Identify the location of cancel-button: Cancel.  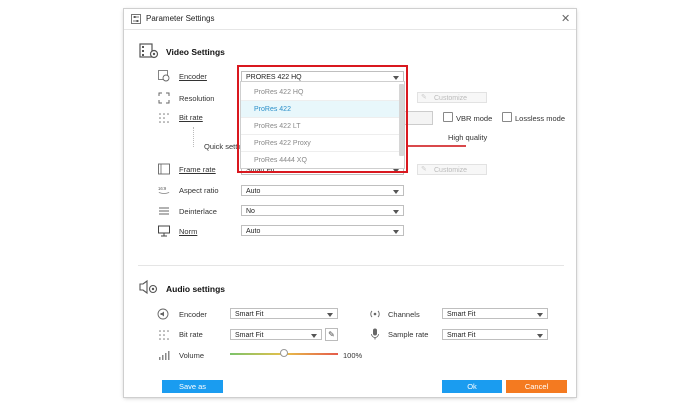
(536, 386).